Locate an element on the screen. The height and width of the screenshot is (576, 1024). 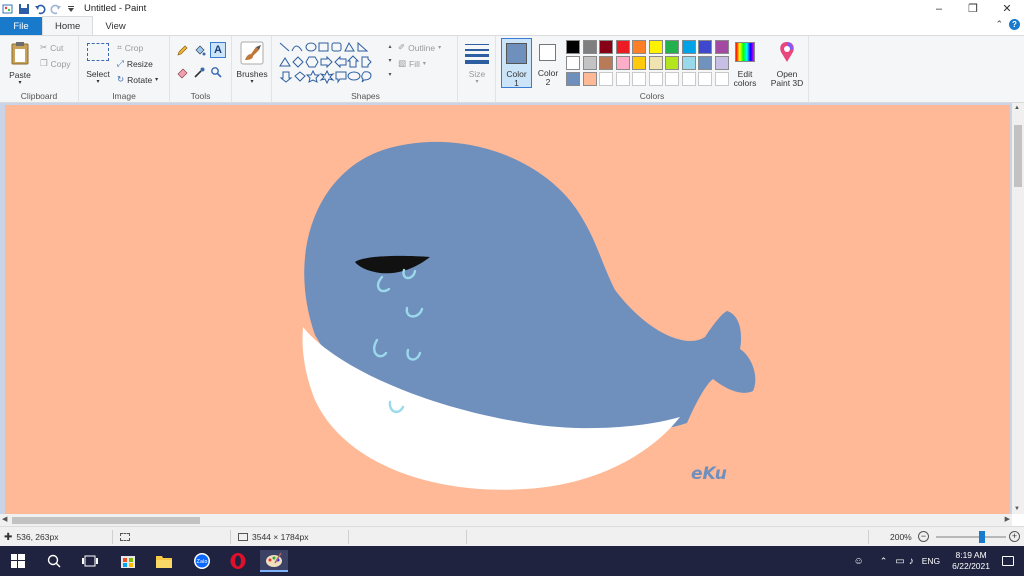
paste-button: Paste ▾ is located at coordinates (20, 63).